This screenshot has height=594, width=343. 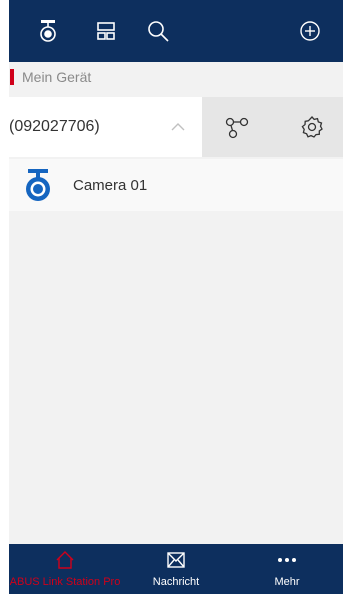 I want to click on home-icon, so click(x=65, y=560).